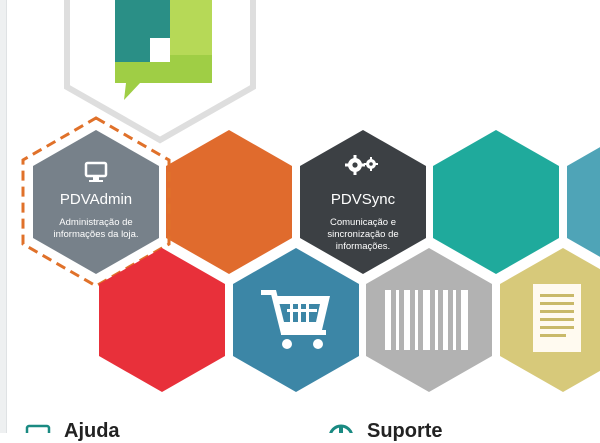 The height and width of the screenshot is (443, 600). Describe the element at coordinates (92, 431) in the screenshot. I see `help-link: Ajuda` at that location.